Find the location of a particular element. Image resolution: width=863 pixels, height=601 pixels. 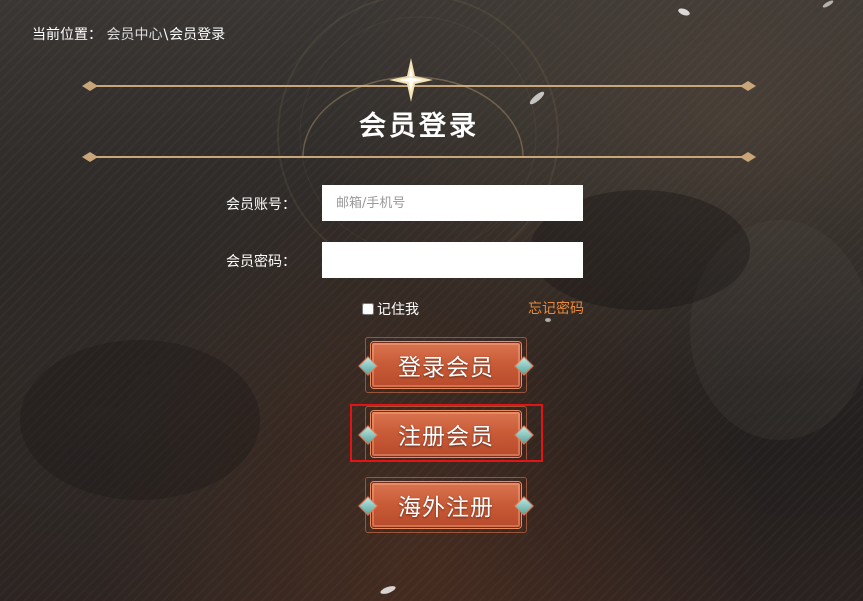

register-highlight-box is located at coordinates (446, 433).